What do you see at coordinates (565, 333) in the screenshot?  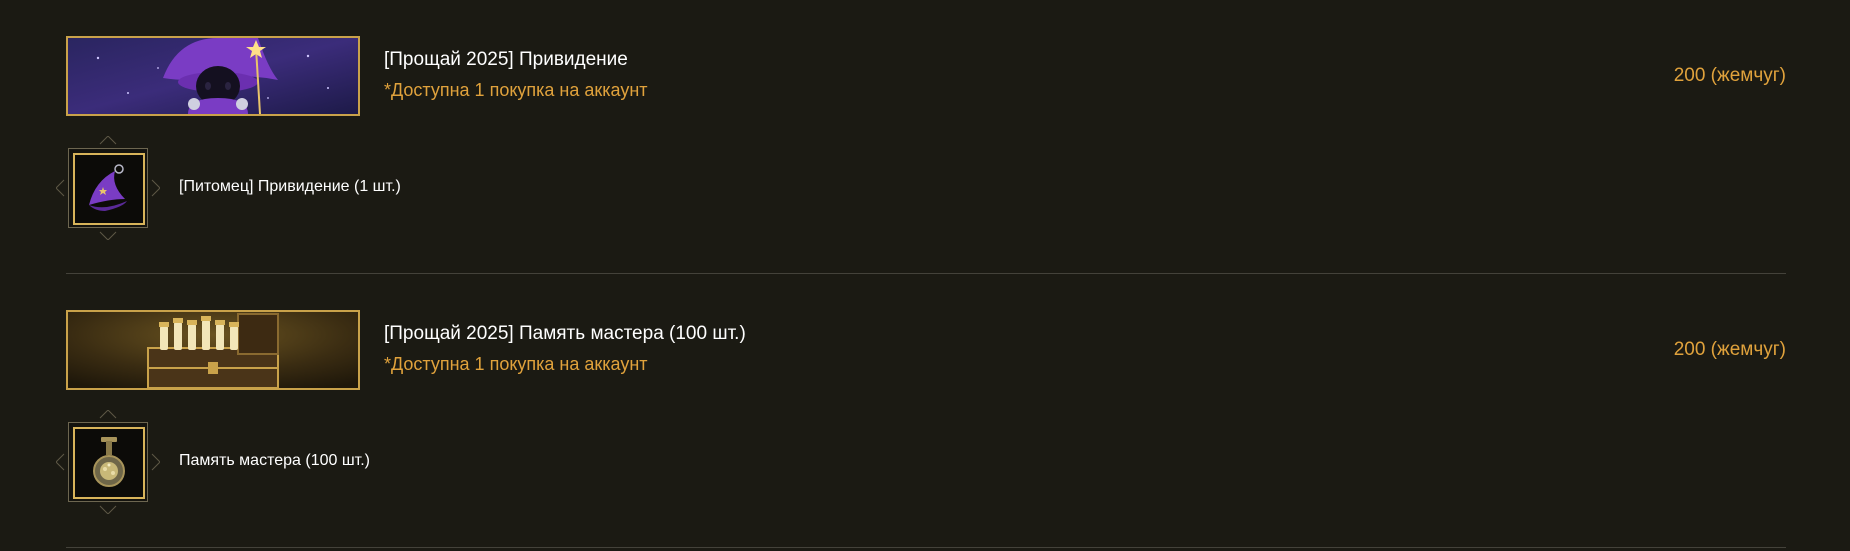 I see `product-title: [Прощай 2025] Память мастера (100 шт.)` at bounding box center [565, 333].